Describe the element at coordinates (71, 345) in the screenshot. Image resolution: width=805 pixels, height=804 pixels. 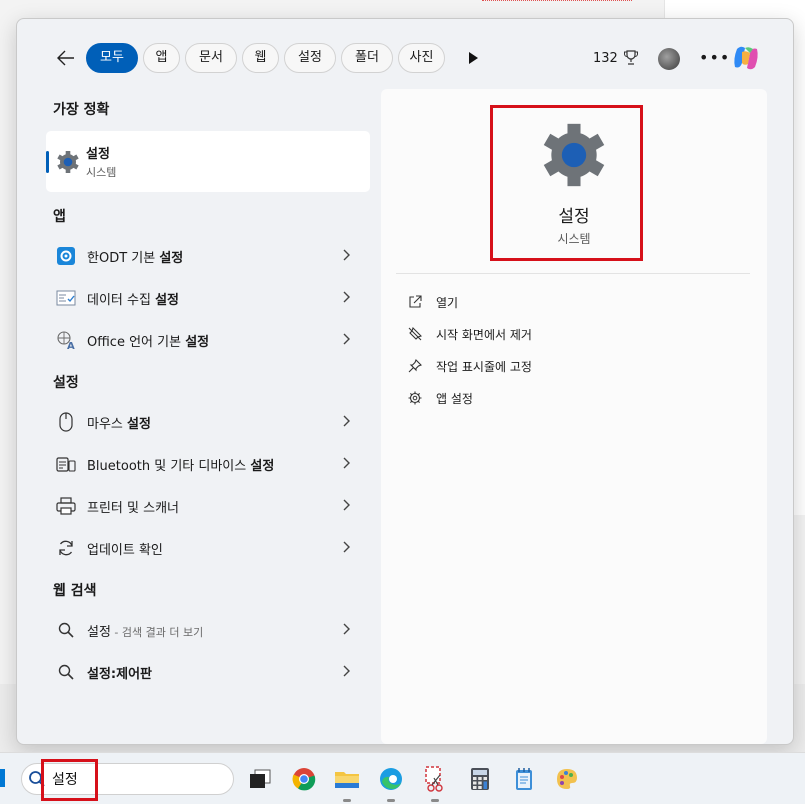
I see `svg-text: A` at that location.